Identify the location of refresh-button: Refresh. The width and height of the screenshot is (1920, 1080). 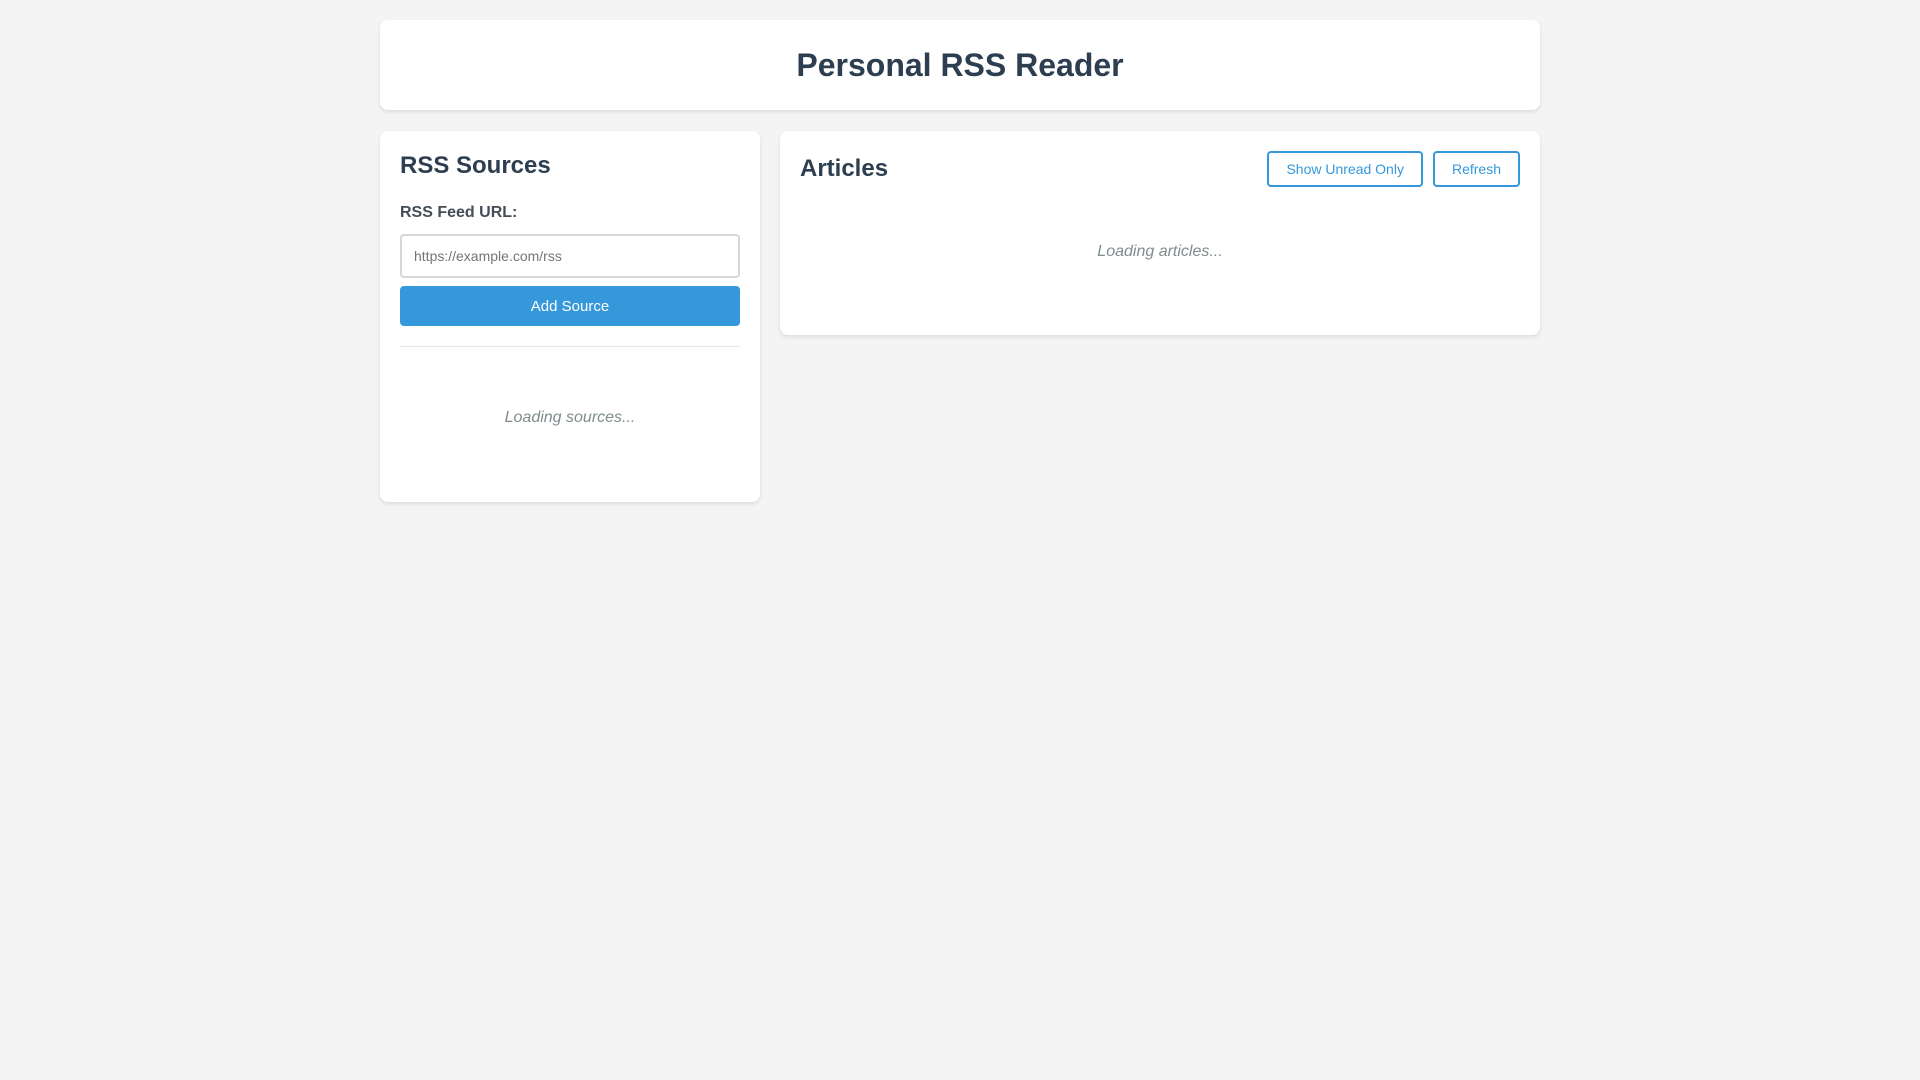
(1476, 169).